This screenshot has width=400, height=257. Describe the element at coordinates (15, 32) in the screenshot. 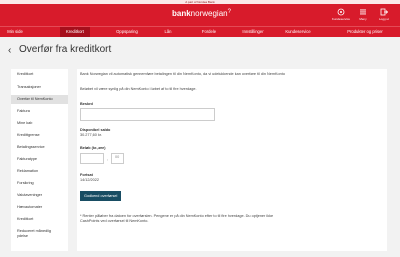

I see `nav-min-side: Min side` at that location.